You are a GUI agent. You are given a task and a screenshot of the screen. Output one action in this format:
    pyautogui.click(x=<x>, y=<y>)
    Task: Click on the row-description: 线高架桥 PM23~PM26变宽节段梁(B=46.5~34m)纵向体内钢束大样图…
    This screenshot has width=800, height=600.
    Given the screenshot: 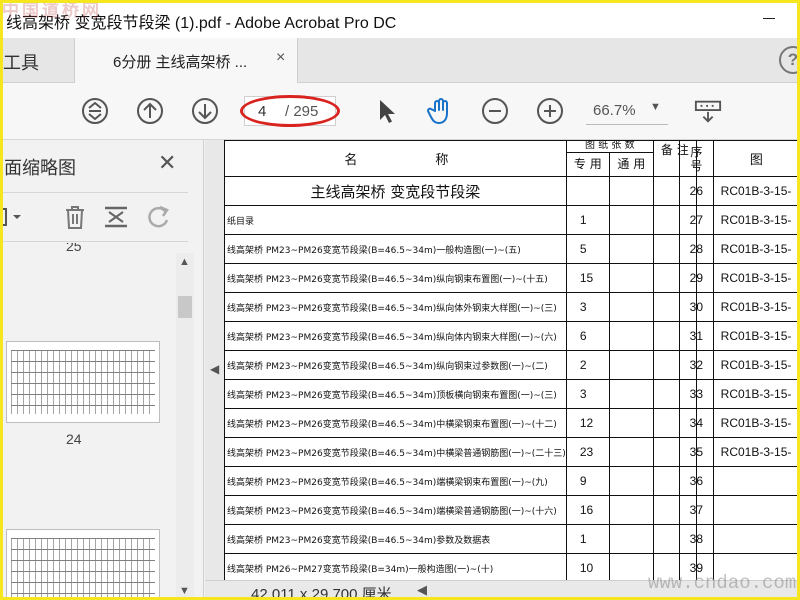 What is the action you would take?
    pyautogui.click(x=395, y=336)
    